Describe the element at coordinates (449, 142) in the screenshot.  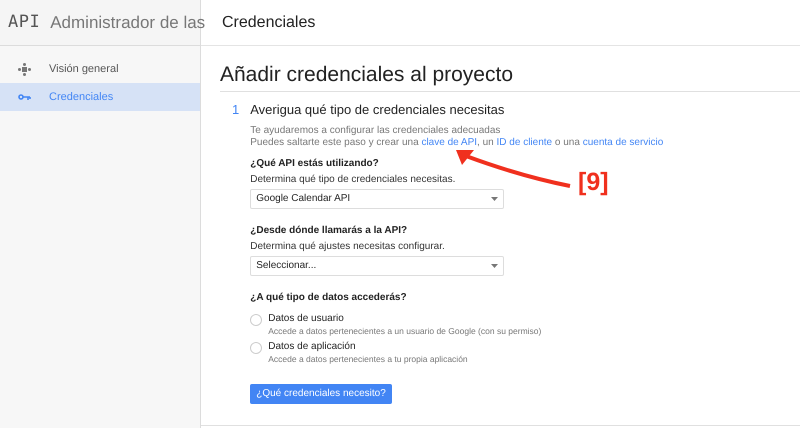
I see `link: clave de API` at that location.